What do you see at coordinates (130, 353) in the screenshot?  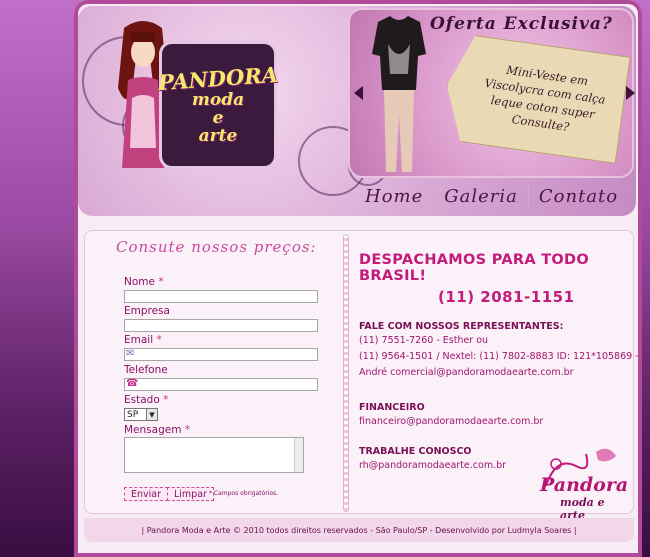 I see `envelope-icon: ✉` at bounding box center [130, 353].